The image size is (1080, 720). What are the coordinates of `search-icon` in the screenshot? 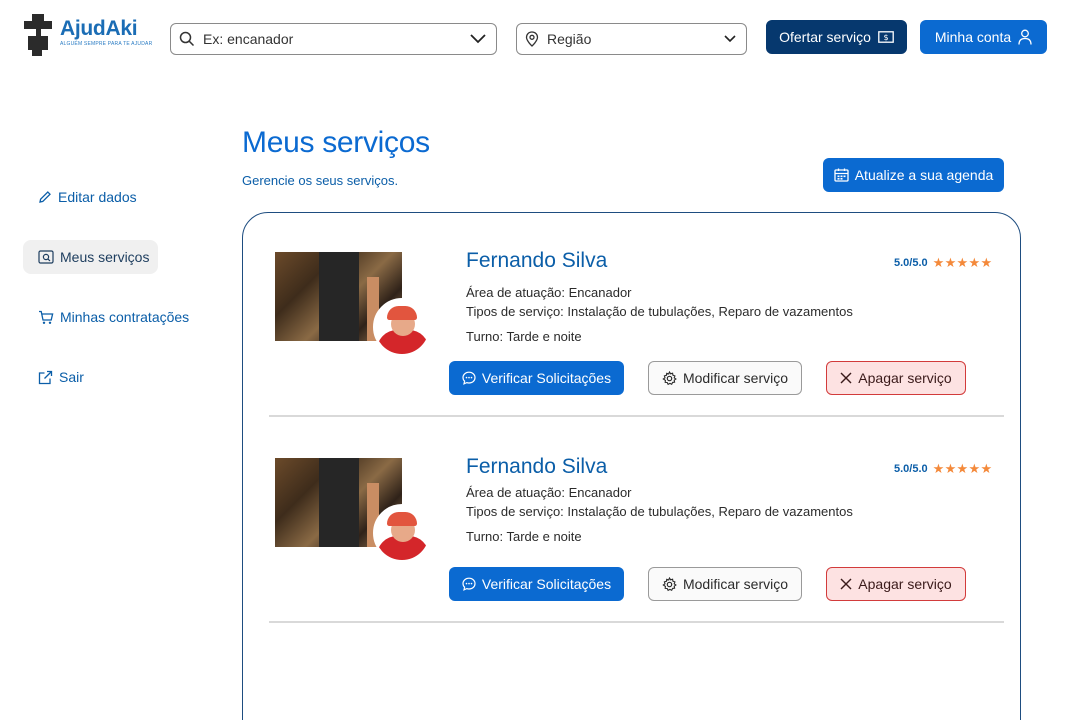 It's located at (187, 39).